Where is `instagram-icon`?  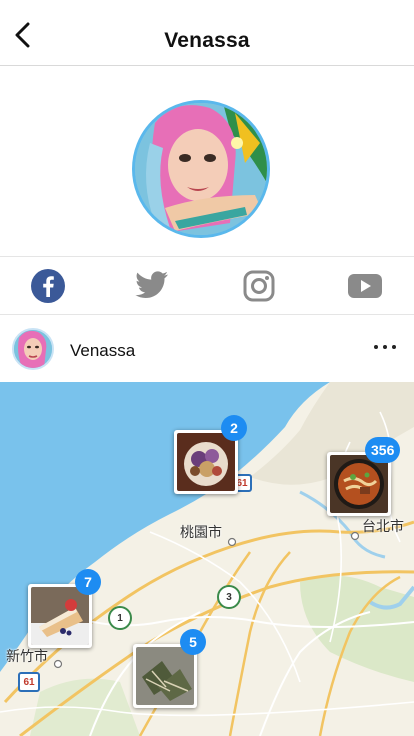
instagram-icon is located at coordinates (259, 286).